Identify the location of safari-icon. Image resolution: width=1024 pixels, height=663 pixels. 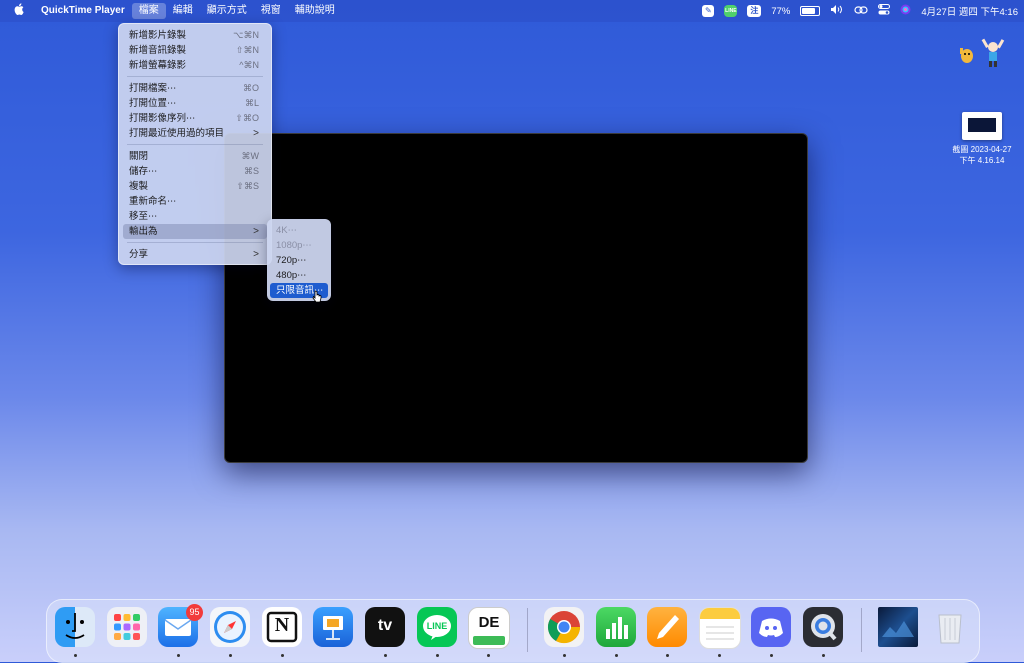
(230, 627).